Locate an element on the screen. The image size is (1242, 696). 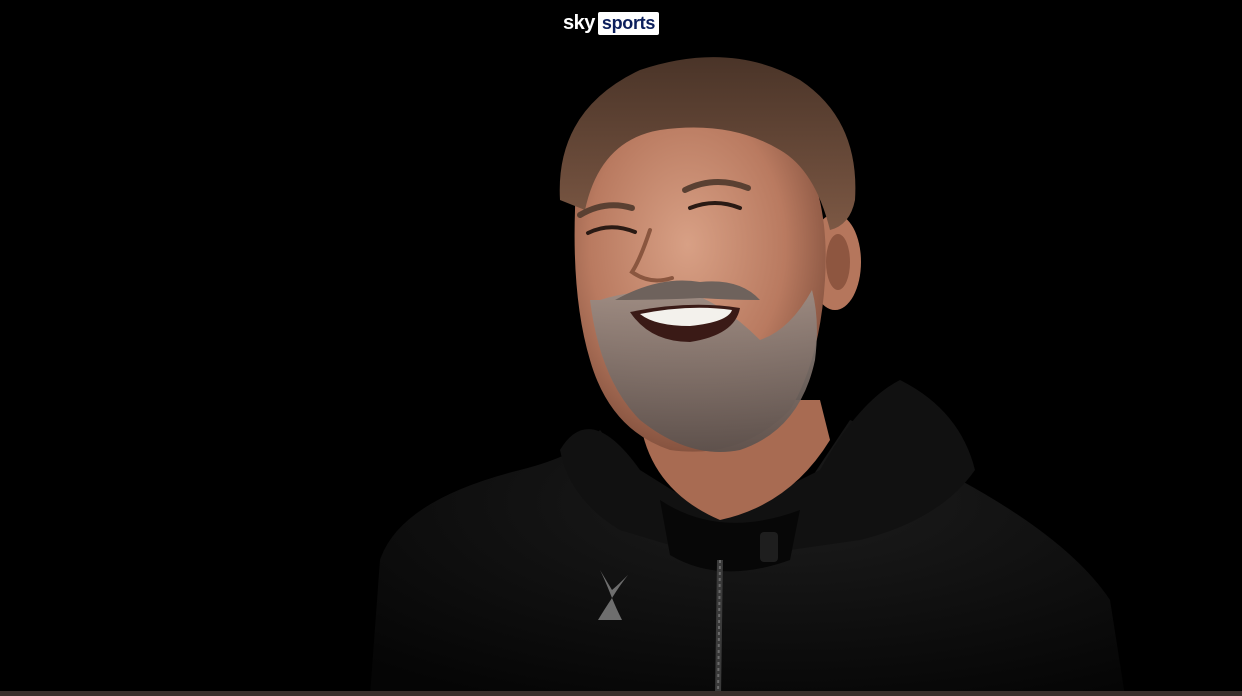
logo-sports-text: sports is located at coordinates (628, 23).